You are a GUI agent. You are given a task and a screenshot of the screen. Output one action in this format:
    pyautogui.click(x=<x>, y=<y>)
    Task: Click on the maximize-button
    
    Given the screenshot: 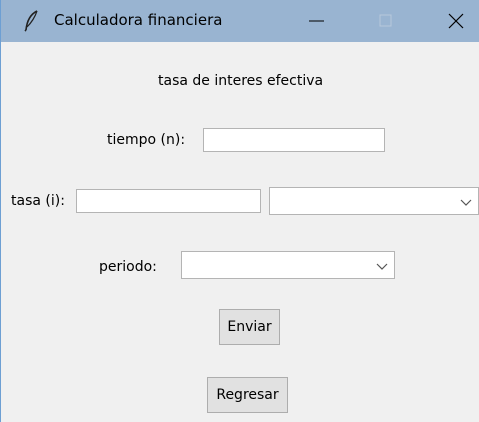 What is the action you would take?
    pyautogui.click(x=391, y=21)
    